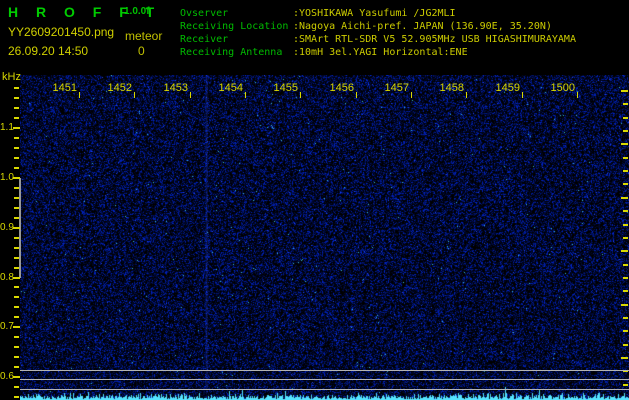  Describe the element at coordinates (141, 51) in the screenshot. I see `meteor-count: 0` at that location.